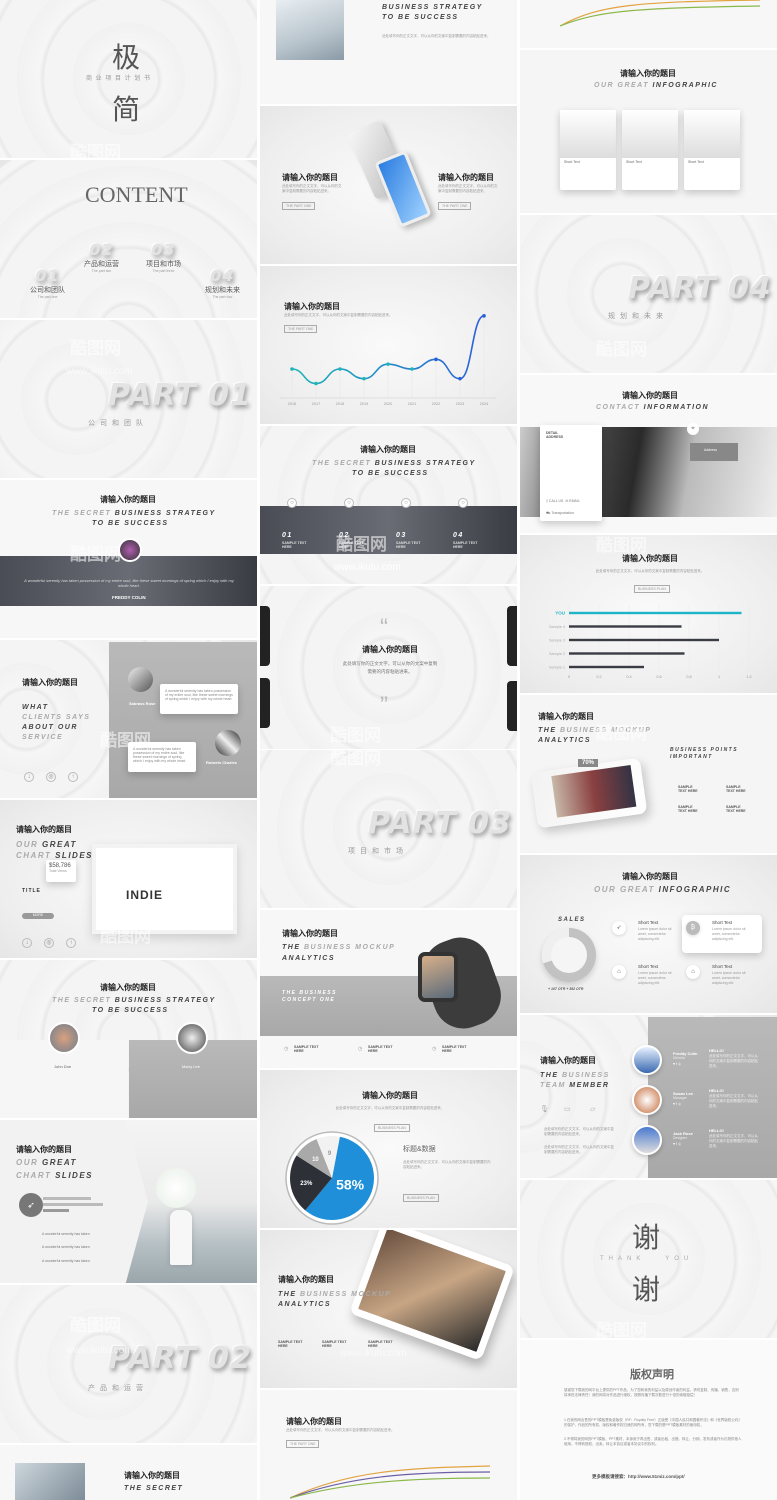  I want to click on part-subtitle: 项目和市场, so click(378, 851).